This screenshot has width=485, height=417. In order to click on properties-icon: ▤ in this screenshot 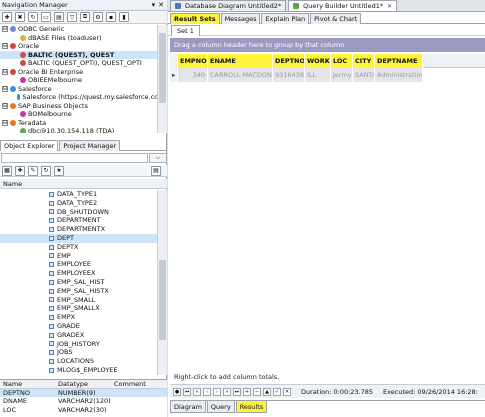, I will do `click(59, 17)`.